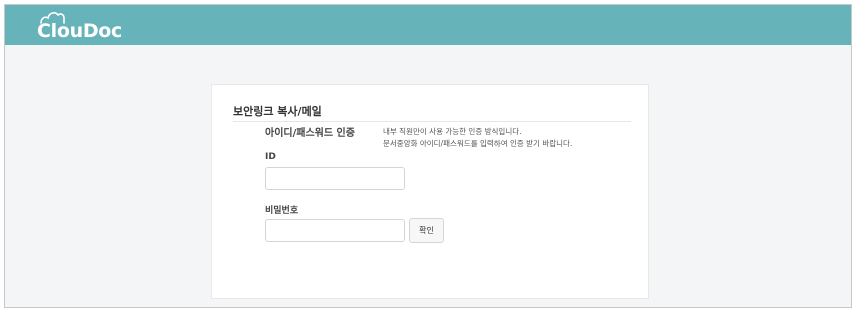  What do you see at coordinates (310, 133) in the screenshot?
I see `auth-method-title: 아이디/패스워드 인증` at bounding box center [310, 133].